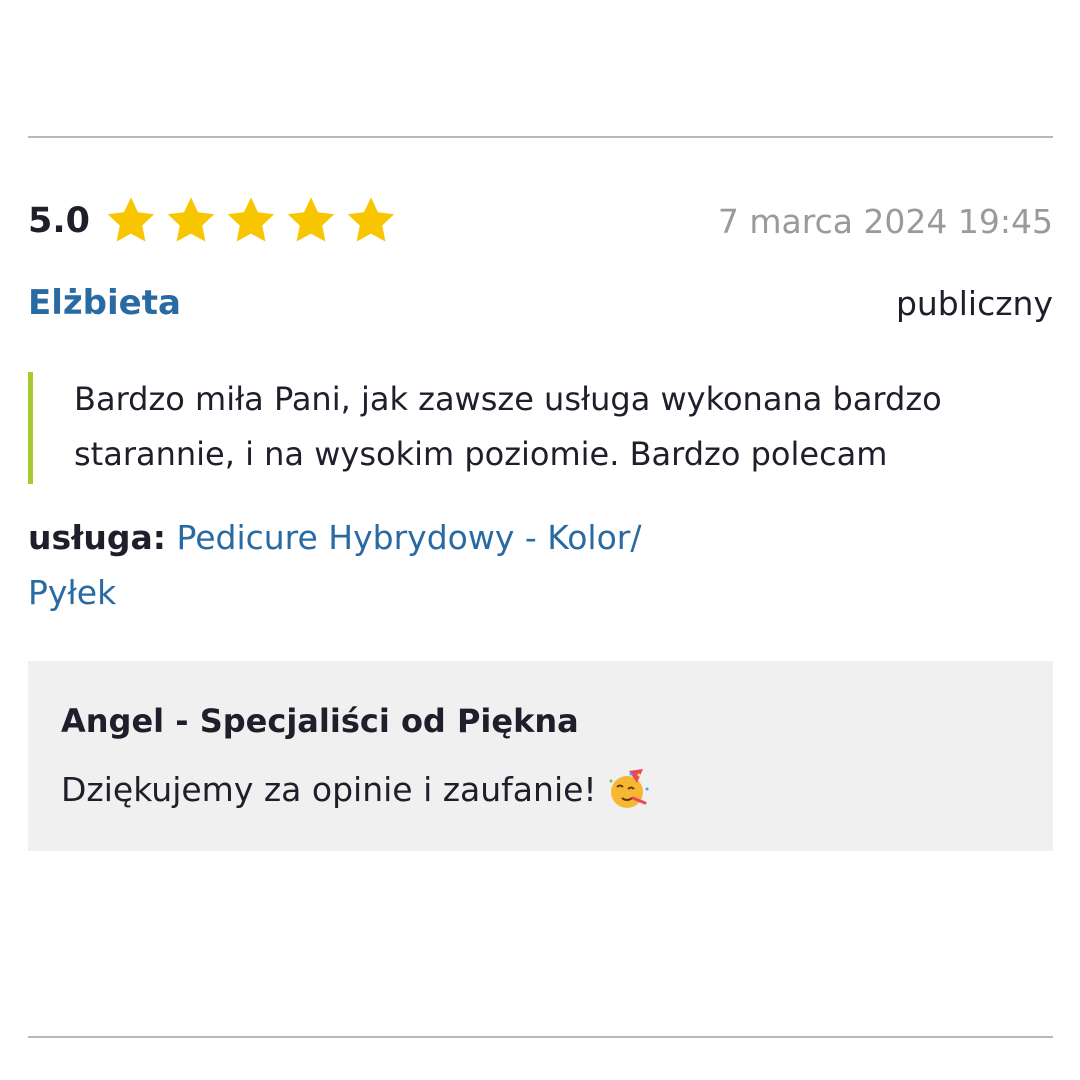 The width and height of the screenshot is (1080, 1080). What do you see at coordinates (629, 788) in the screenshot?
I see `partying-face-icon` at bounding box center [629, 788].